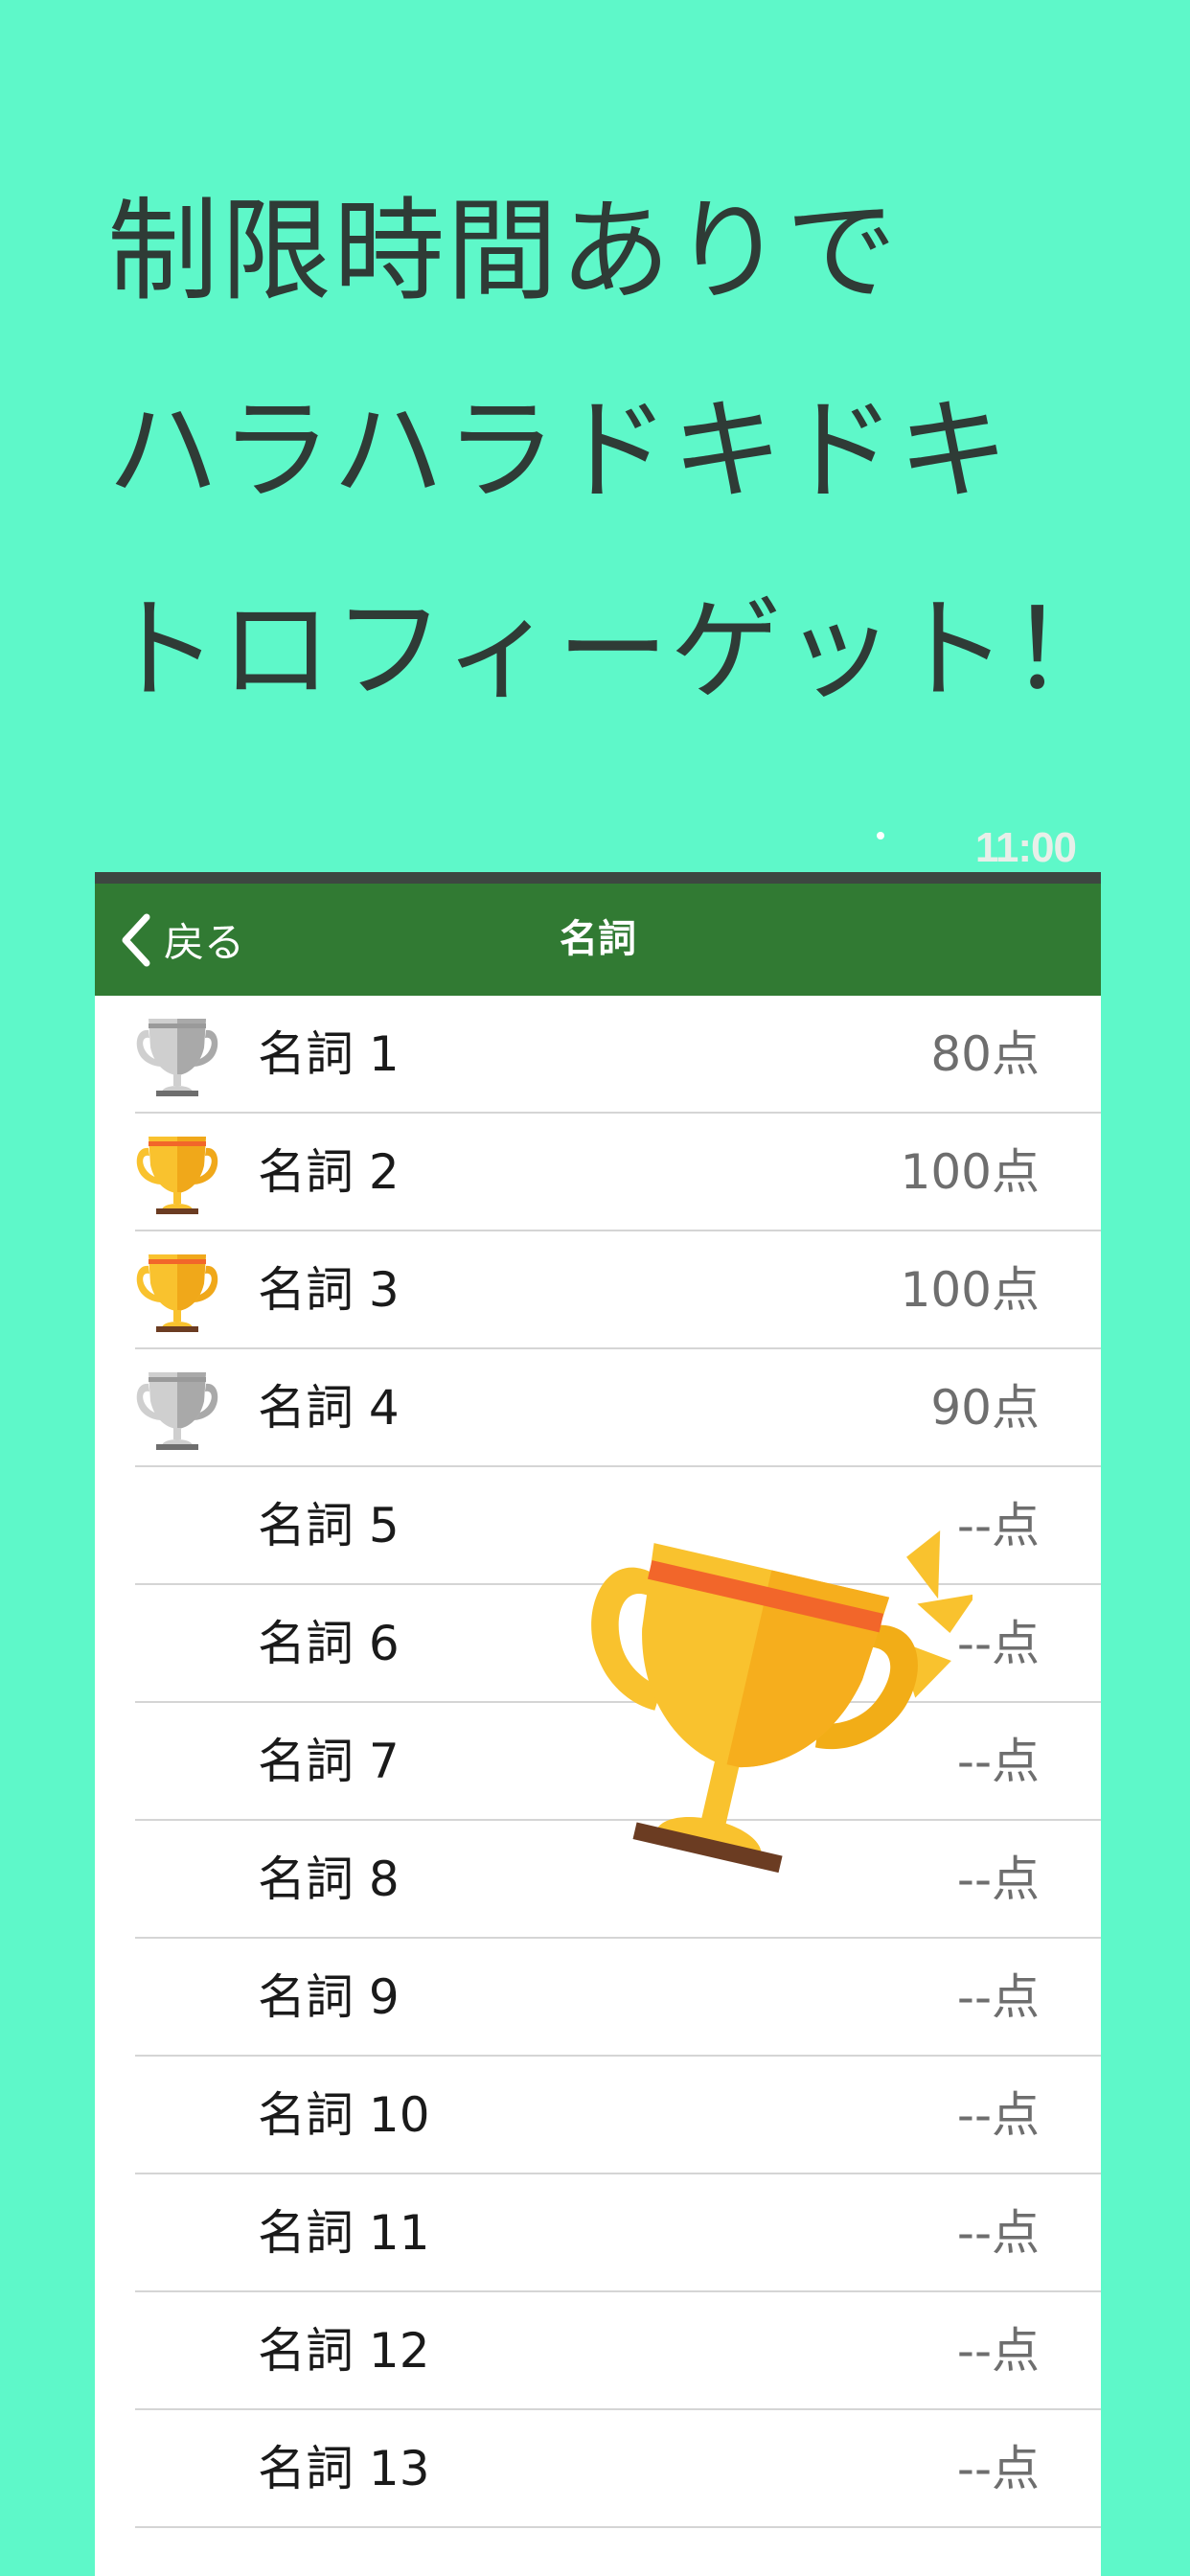  I want to click on headline-line-2: ハラハラドキドキ, so click(559, 451).